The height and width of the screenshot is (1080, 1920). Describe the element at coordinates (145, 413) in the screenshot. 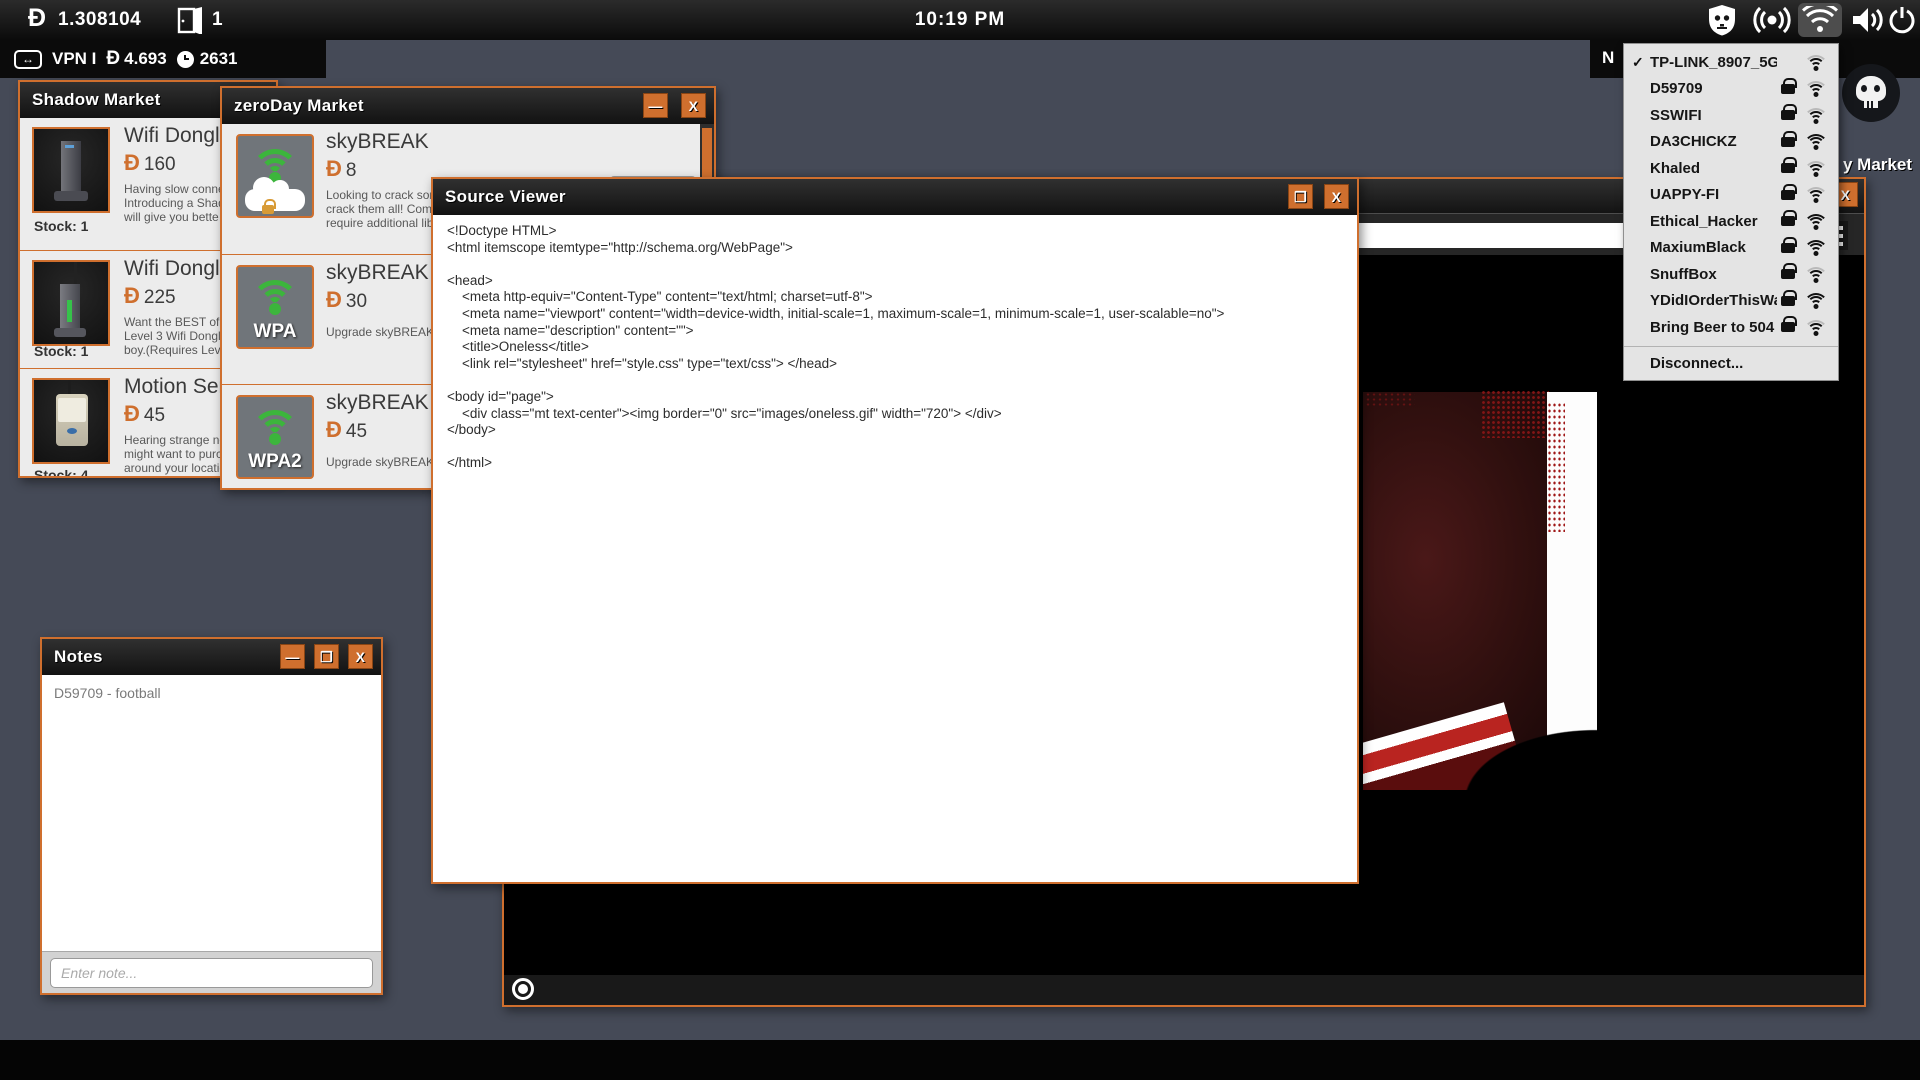

I see `item-price: Đ 45` at that location.